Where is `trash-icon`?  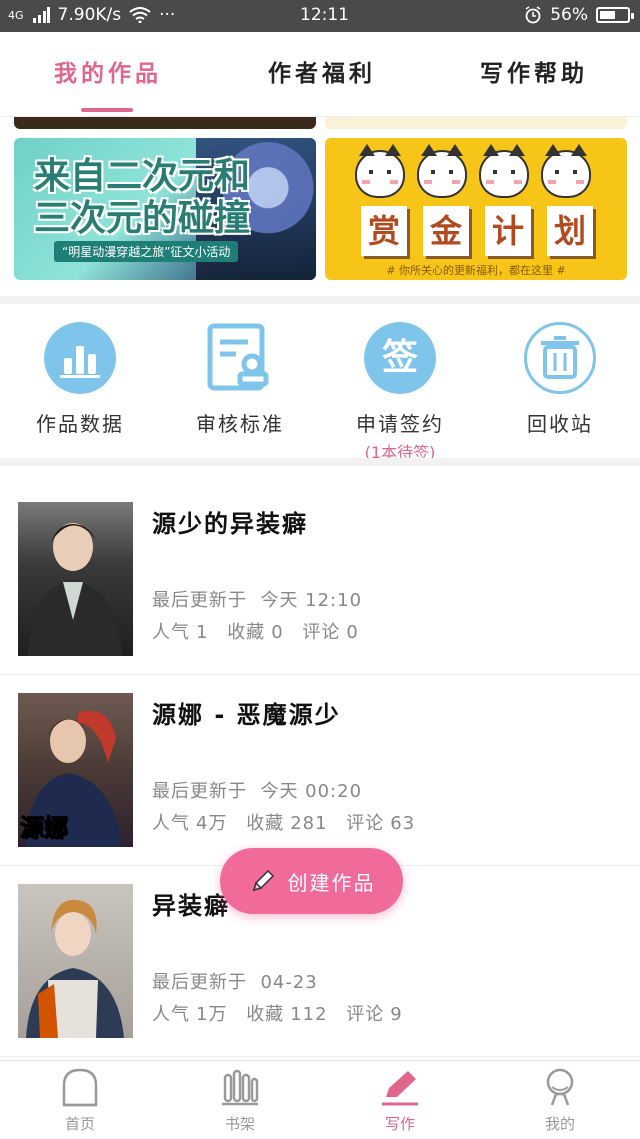
trash-icon is located at coordinates (560, 358).